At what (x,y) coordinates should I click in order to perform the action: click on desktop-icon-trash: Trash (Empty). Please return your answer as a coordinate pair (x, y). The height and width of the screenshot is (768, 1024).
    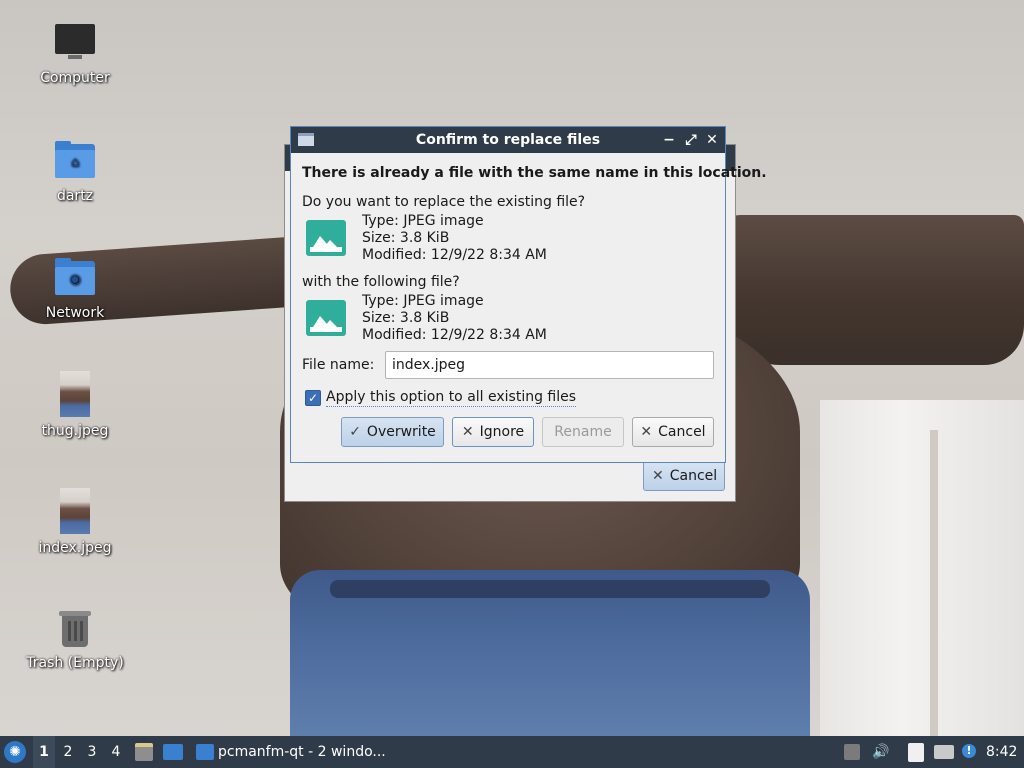
    Looking at the image, I should click on (75, 639).